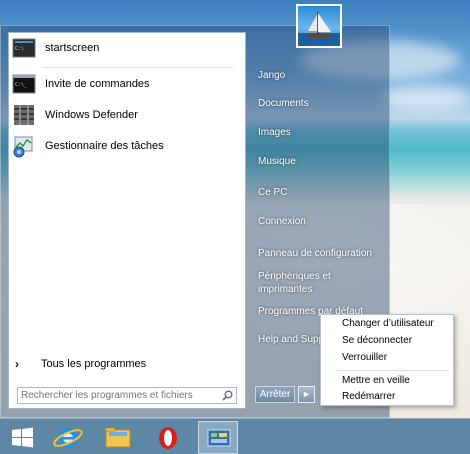 The image size is (470, 454). I want to click on taskbar-opera, so click(168, 437).